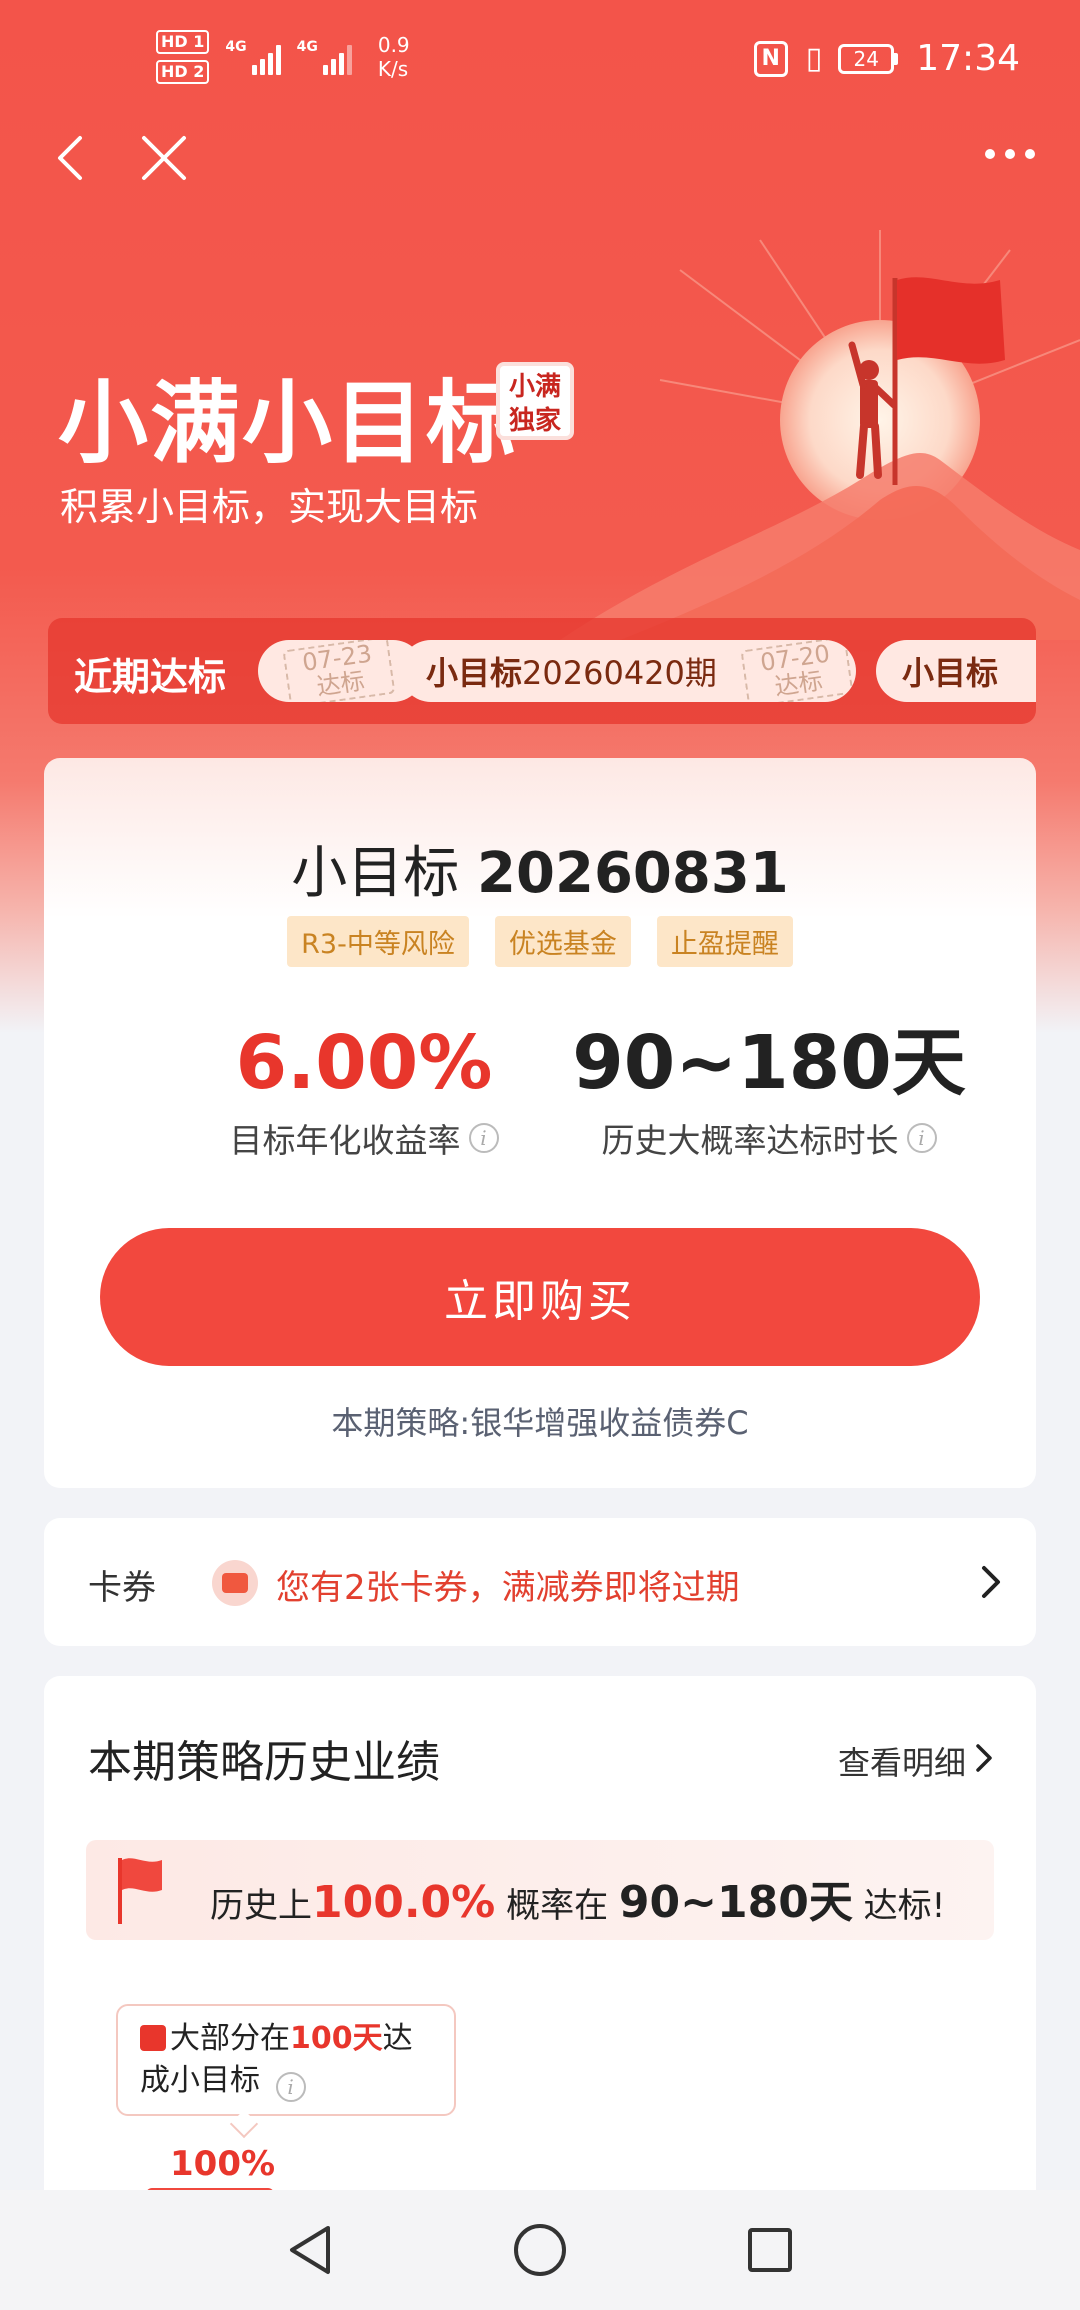 The image size is (1080, 2310). I want to click on history-banner: 历史上100.0% 概率在 90~180天 达标!, so click(540, 1890).